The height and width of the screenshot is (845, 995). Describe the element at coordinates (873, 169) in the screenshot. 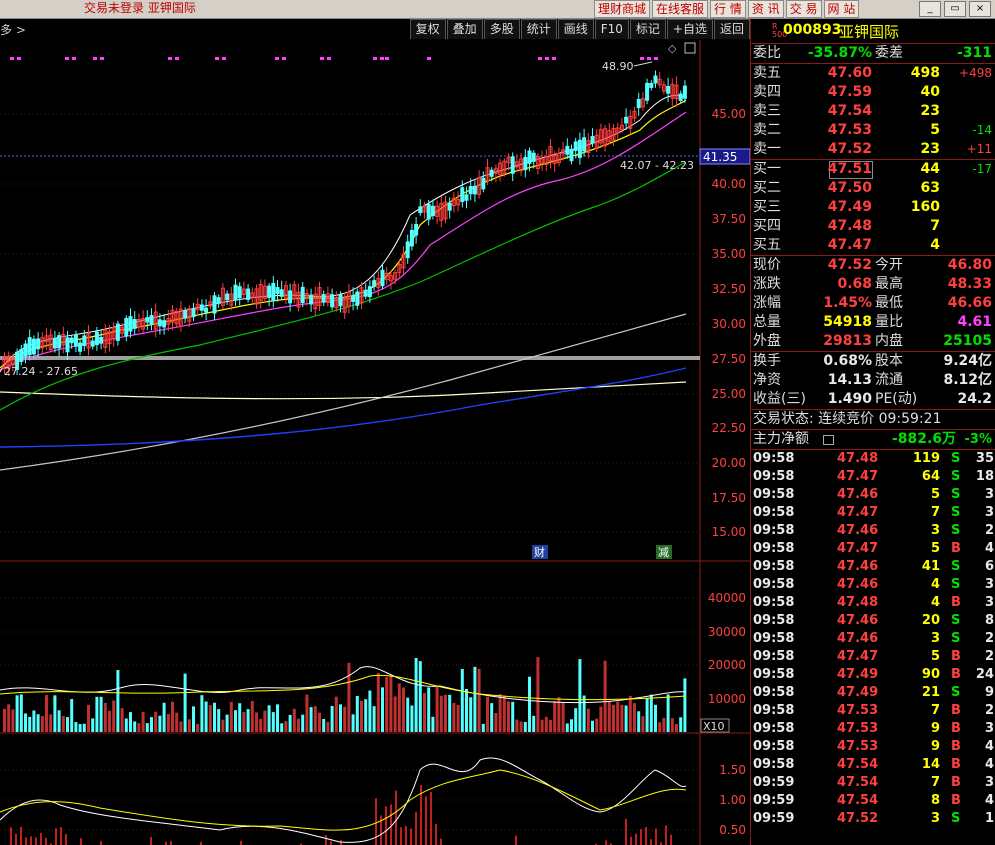

I see `buy-level: 买一 47.51 44 -17` at that location.